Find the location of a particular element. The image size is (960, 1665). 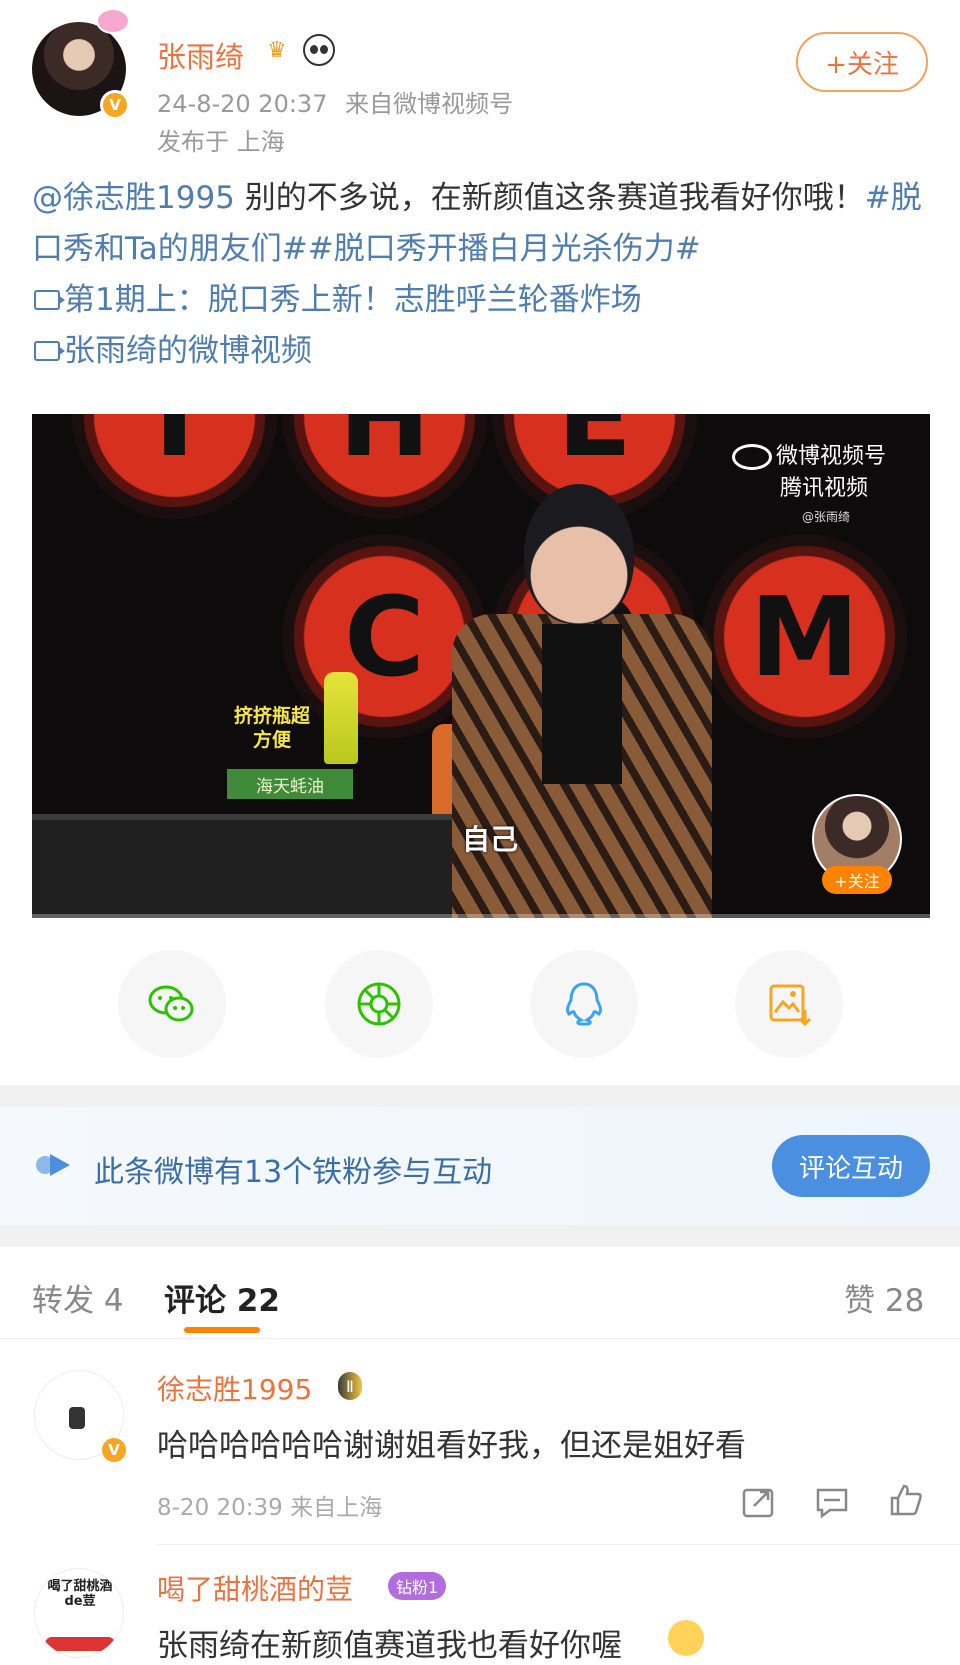

share-save-image-button is located at coordinates (789, 1004).